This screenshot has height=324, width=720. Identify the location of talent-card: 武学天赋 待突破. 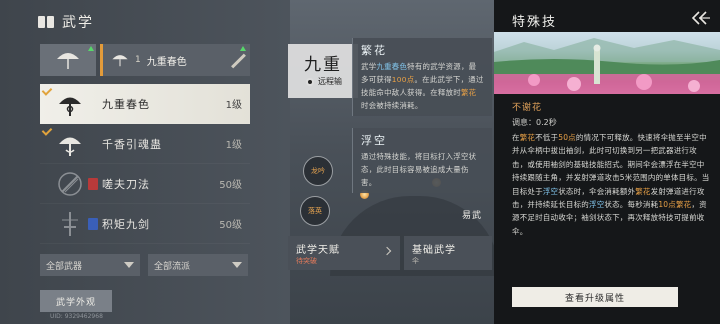
(344, 253).